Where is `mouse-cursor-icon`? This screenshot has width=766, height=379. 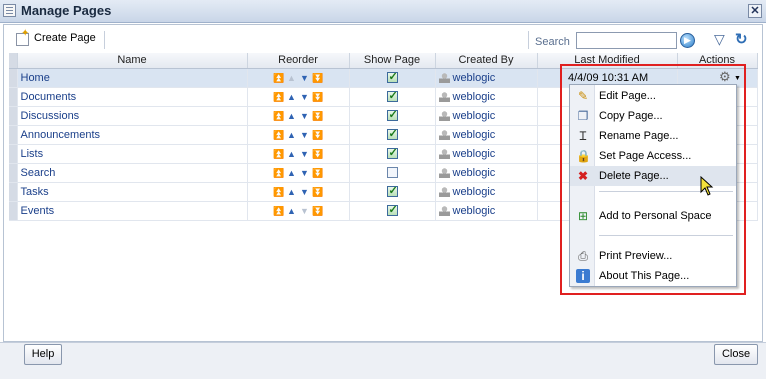 mouse-cursor-icon is located at coordinates (707, 186).